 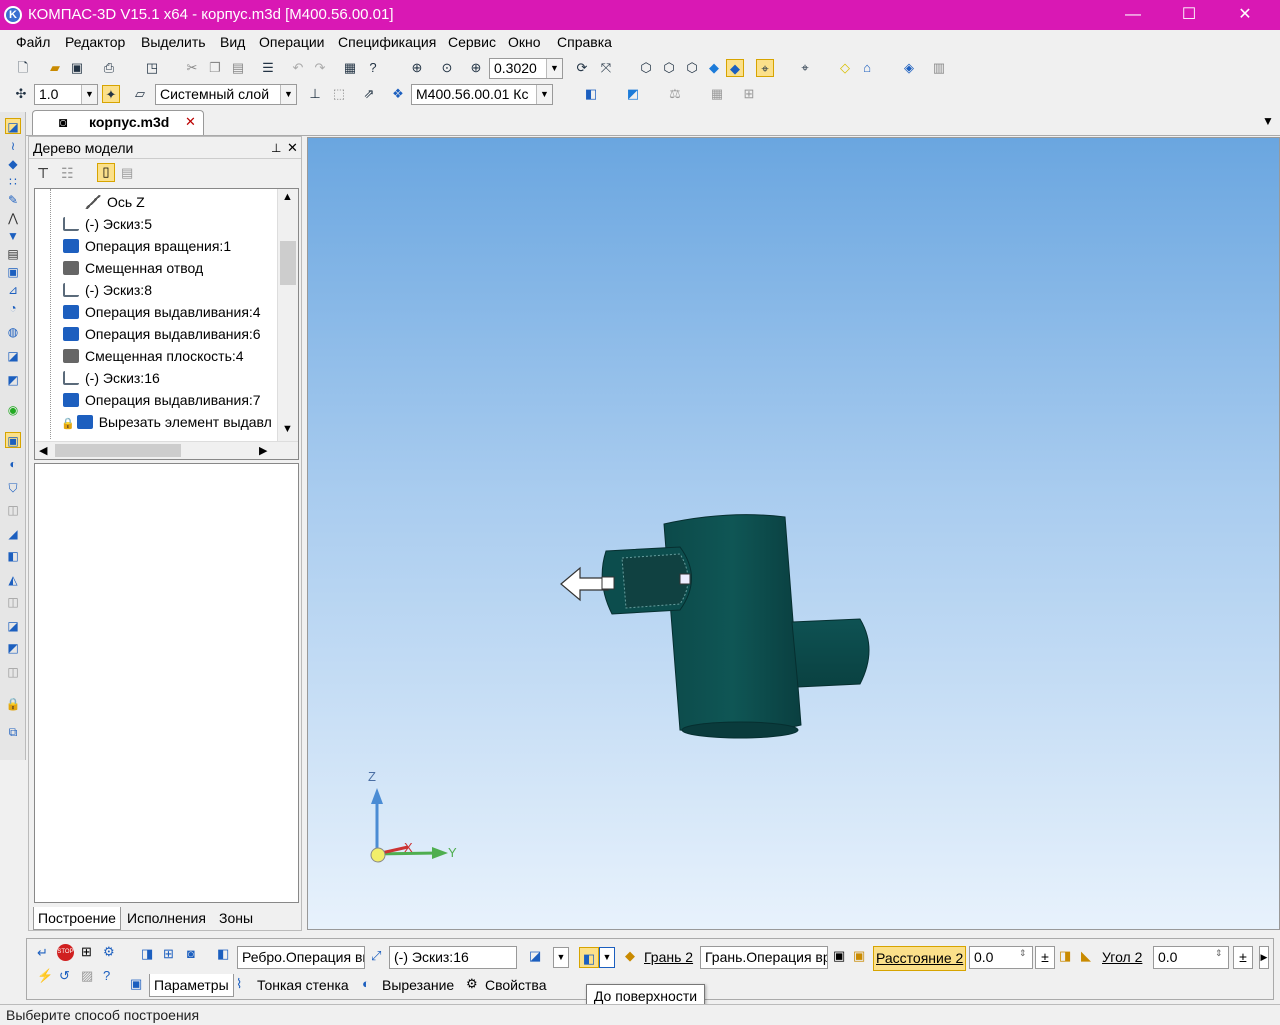 I want to click on aux-geometry-icon: ✎, so click(x=13, y=200).